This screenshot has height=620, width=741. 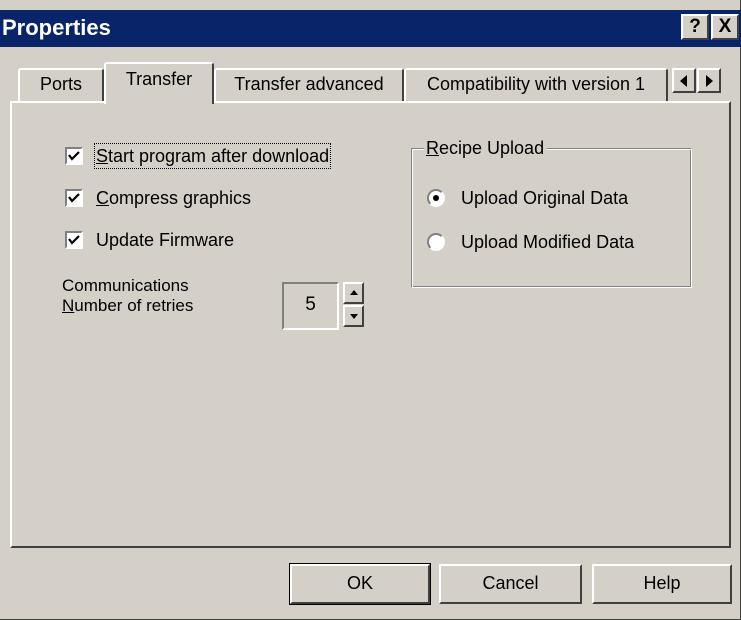 What do you see at coordinates (56, 27) in the screenshot?
I see `window-title: Properties` at bounding box center [56, 27].